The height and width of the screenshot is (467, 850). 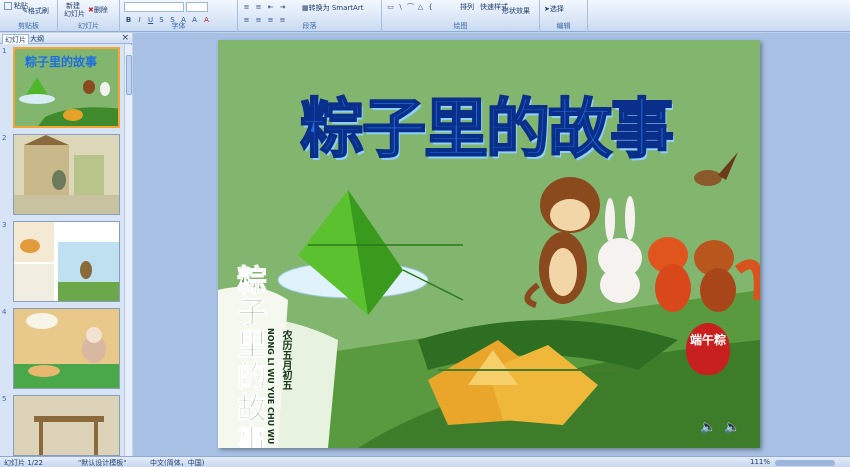 What do you see at coordinates (23, 463) in the screenshot?
I see `slide-indicator: 幻灯片 1/22` at bounding box center [23, 463].